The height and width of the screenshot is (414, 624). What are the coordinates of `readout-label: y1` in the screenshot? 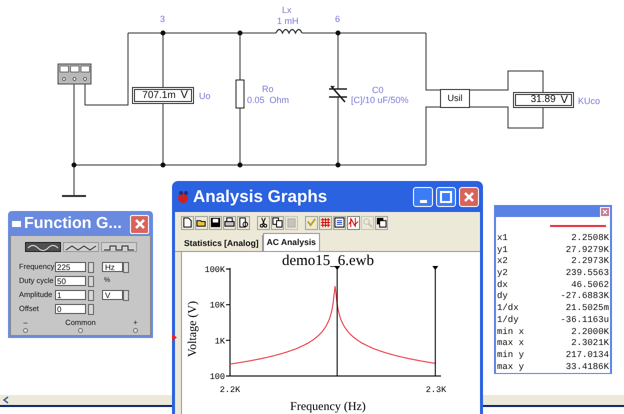 It's located at (502, 250).